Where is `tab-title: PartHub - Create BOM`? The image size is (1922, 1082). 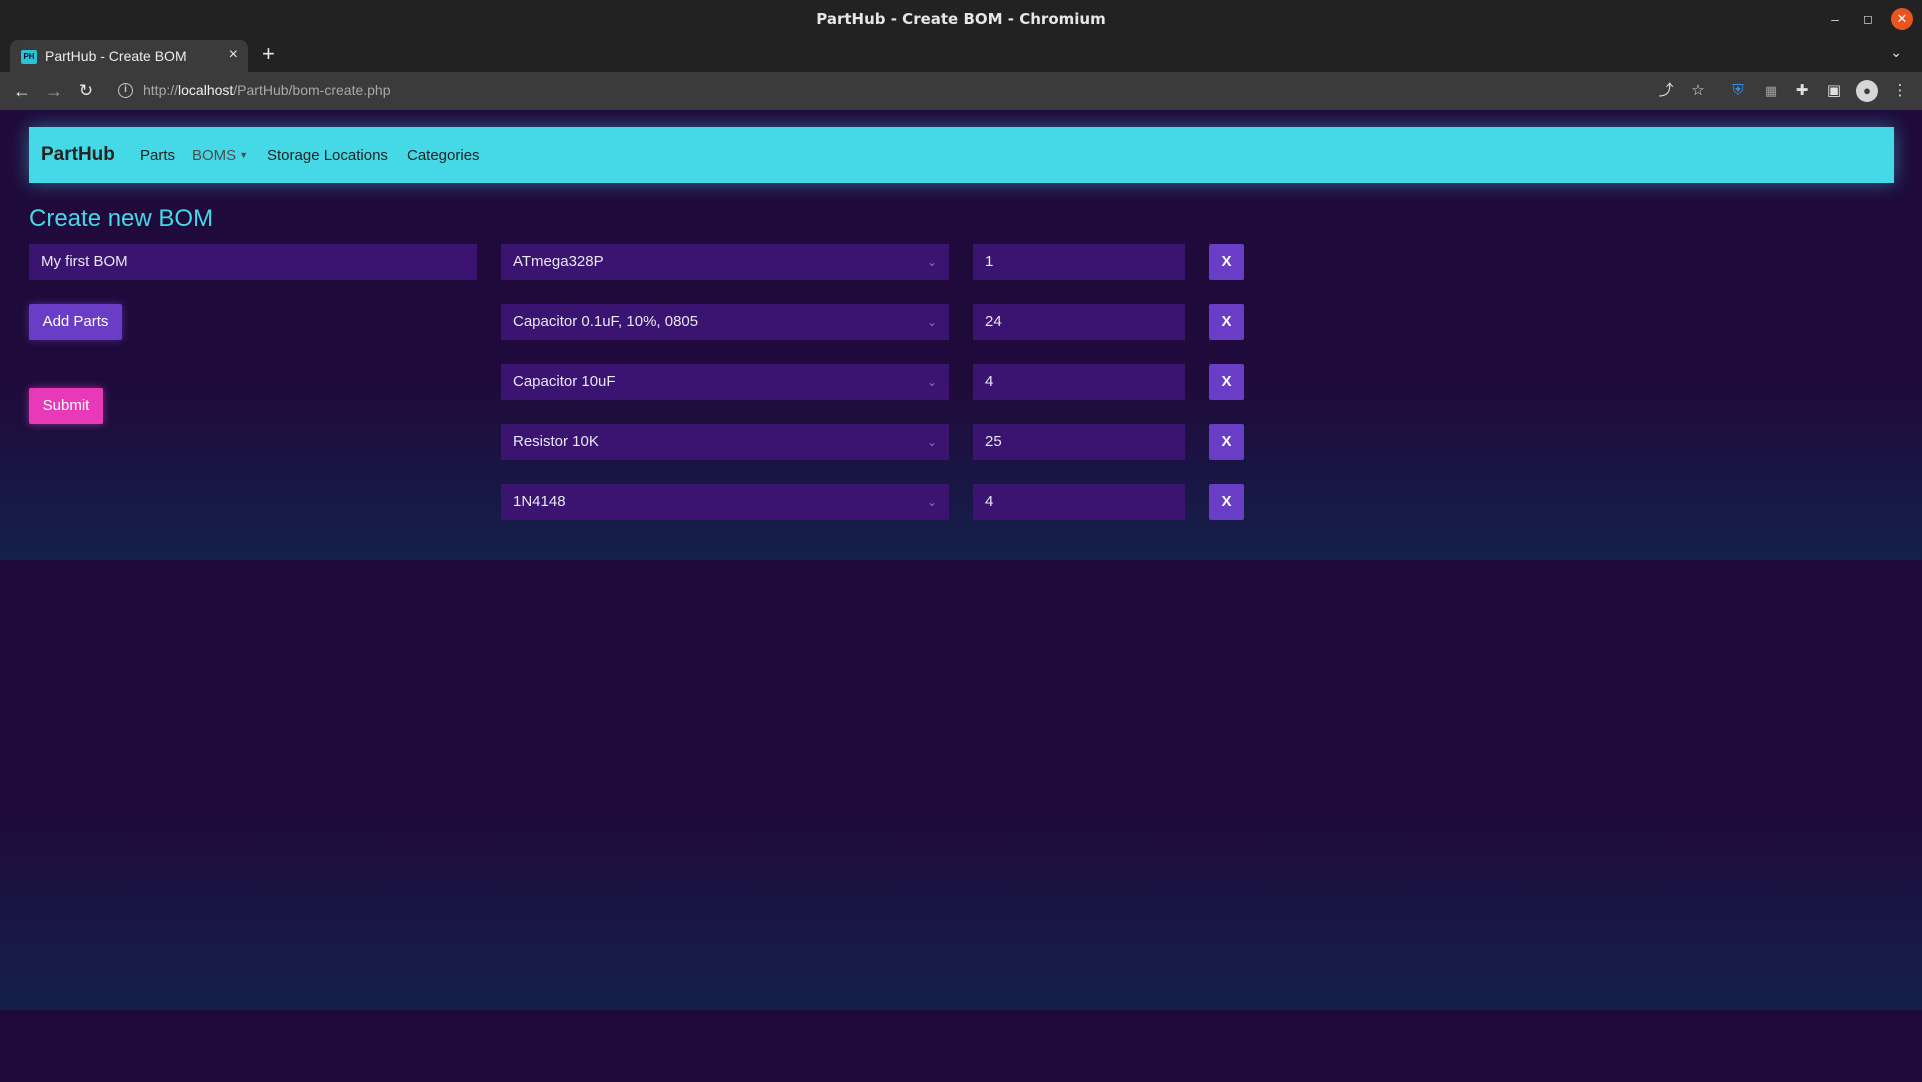
tab-title: PartHub - Create BOM is located at coordinates (116, 56).